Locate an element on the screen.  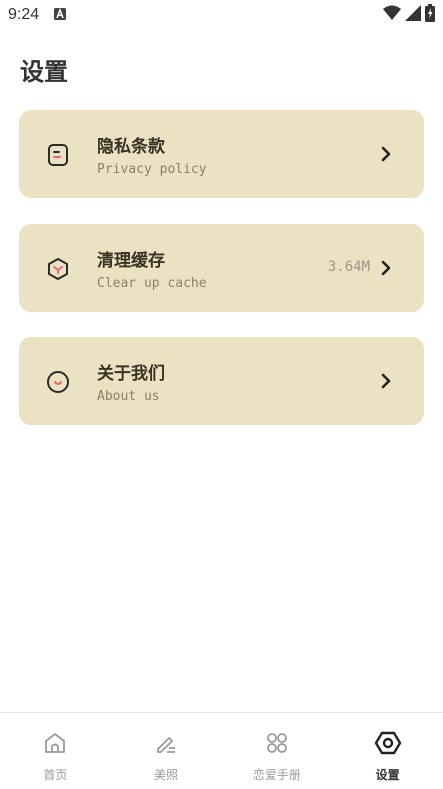
status-left: 9:24 is located at coordinates (37, 15).